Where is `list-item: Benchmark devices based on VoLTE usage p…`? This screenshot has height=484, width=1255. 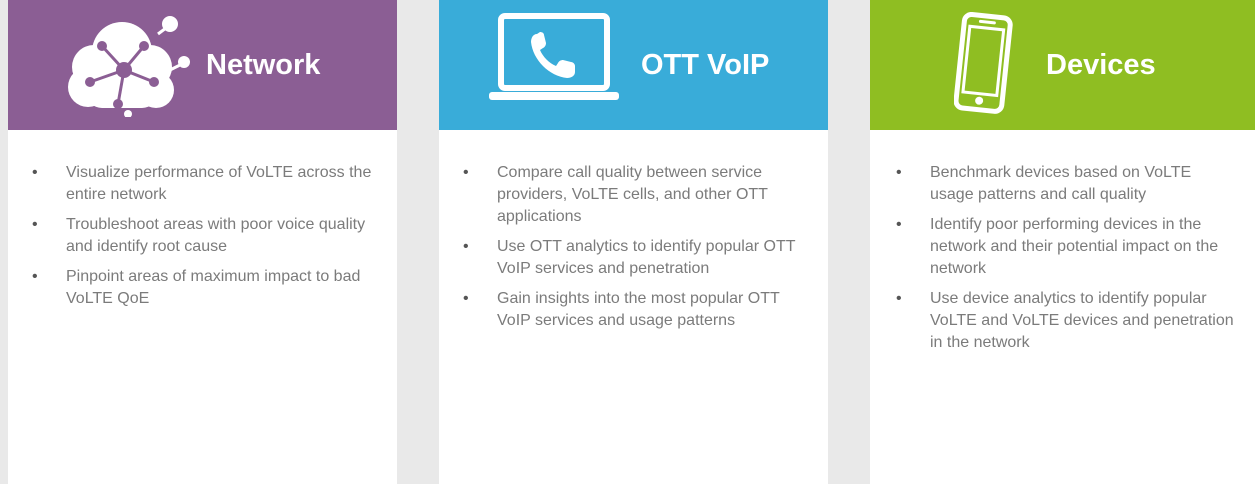
list-item: Benchmark devices based on VoLTE usage p… is located at coordinates (1064, 184).